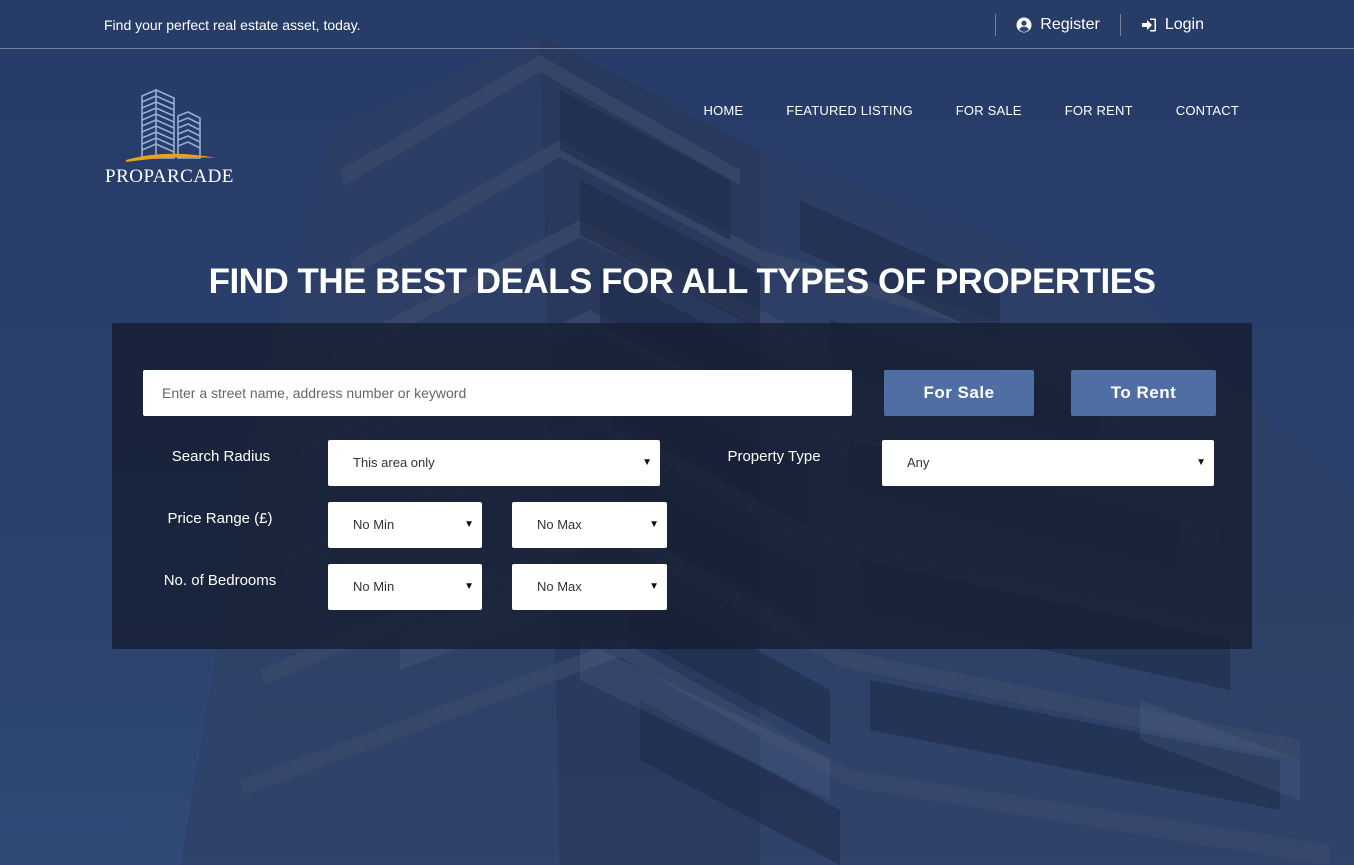 The width and height of the screenshot is (1354, 865). Describe the element at coordinates (849, 110) in the screenshot. I see `nav-featured-listing: FEATURED LISTING` at that location.